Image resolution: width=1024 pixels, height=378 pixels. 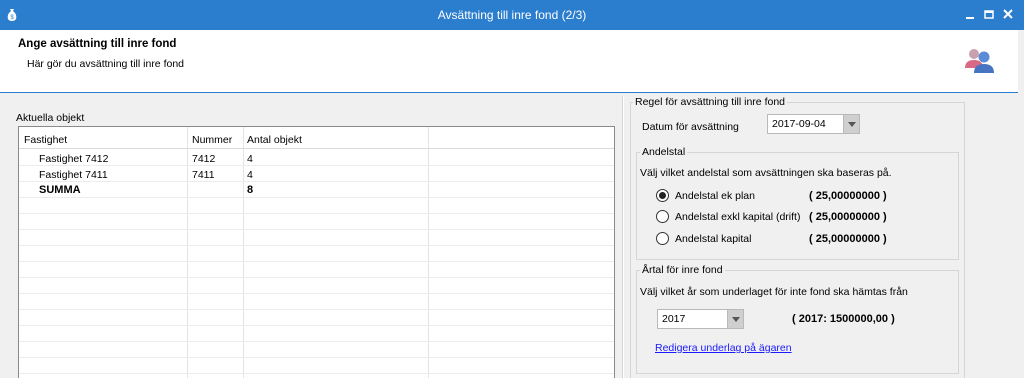 I want to click on title-bar: $ Avsättning till inre fond (2/3), so click(x=512, y=15).